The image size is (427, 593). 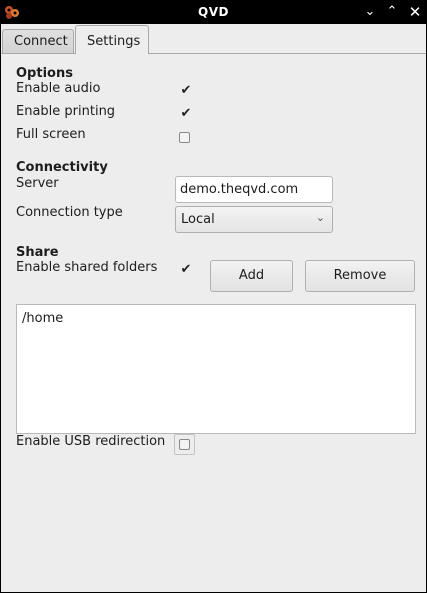 I want to click on connectivity-heading: Connectivity, so click(x=62, y=167).